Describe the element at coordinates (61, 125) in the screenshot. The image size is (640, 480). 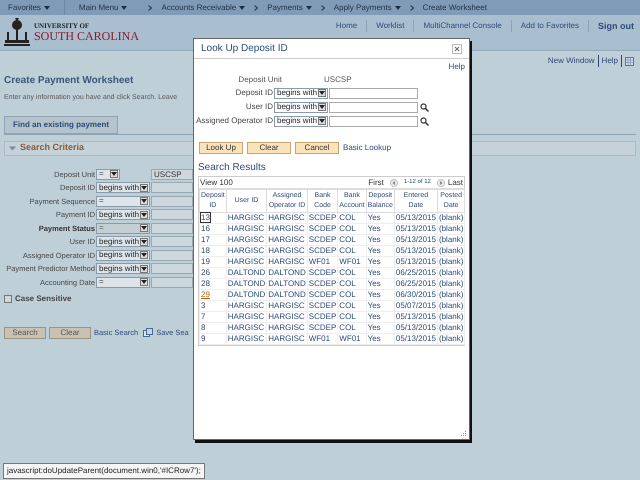
I see `search-tab: Find an existing payment` at that location.